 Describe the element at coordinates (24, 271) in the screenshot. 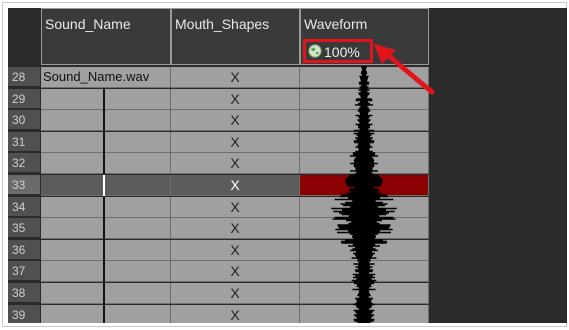

I see `frame-number: 37` at that location.